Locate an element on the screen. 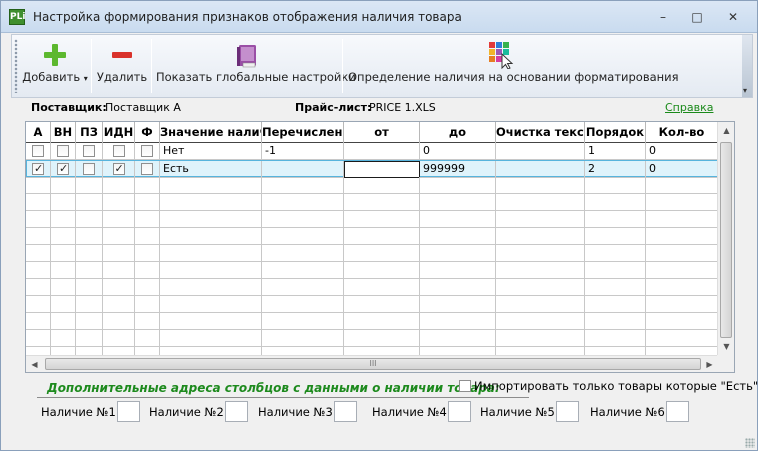 Image resolution: width=758 pixels, height=451 pixels. table-row: Нет -1 0 1 0 is located at coordinates (372, 151).